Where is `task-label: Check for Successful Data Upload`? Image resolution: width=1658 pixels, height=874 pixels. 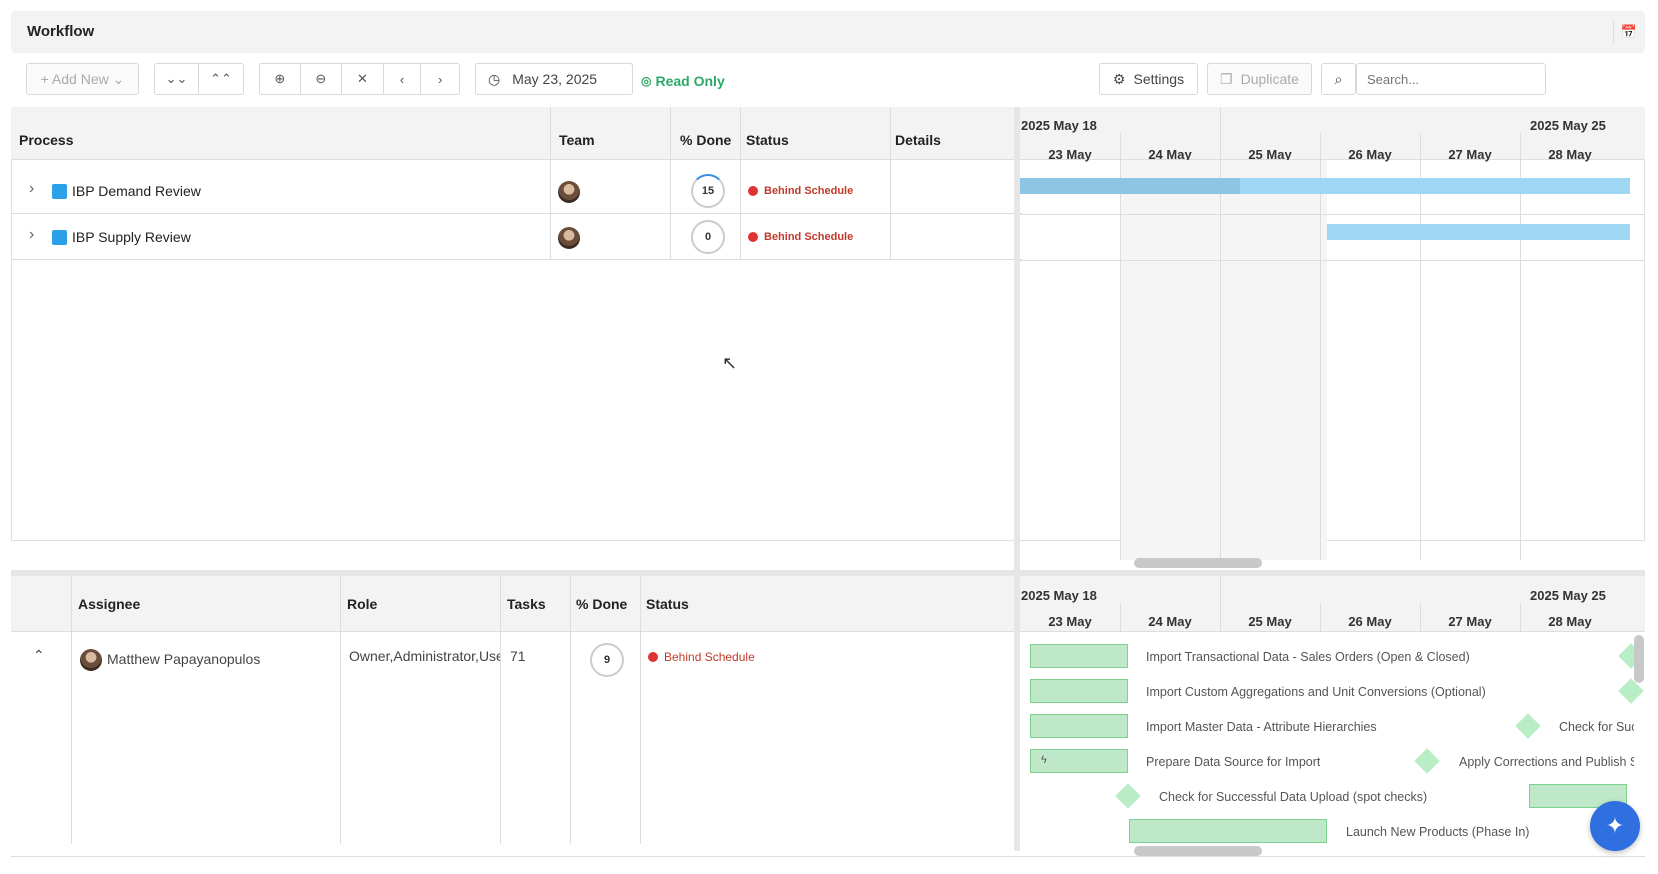
task-label: Check for Successful Data Upload is located at coordinates (1596, 727).